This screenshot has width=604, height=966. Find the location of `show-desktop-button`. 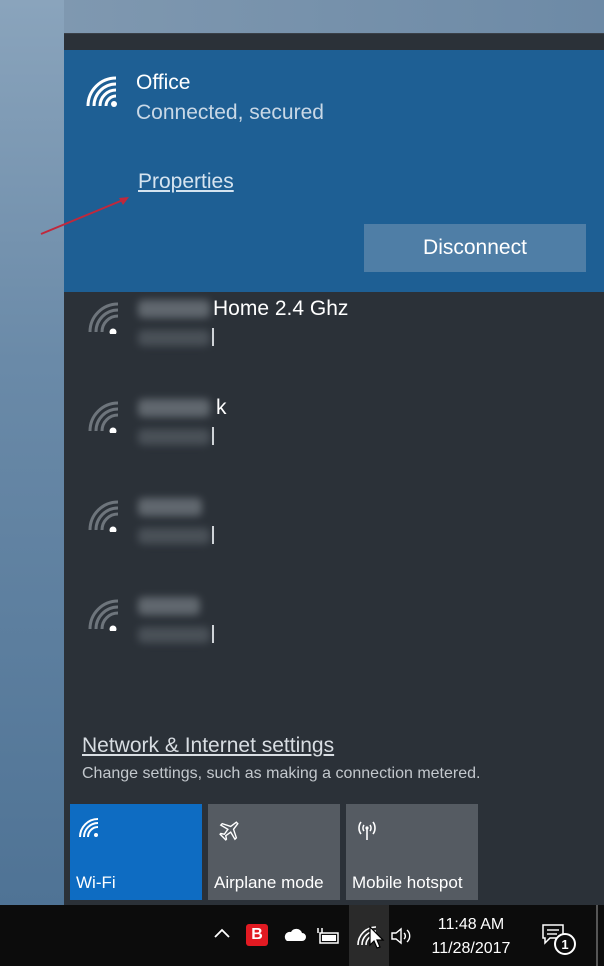

show-desktop-button is located at coordinates (597, 935).